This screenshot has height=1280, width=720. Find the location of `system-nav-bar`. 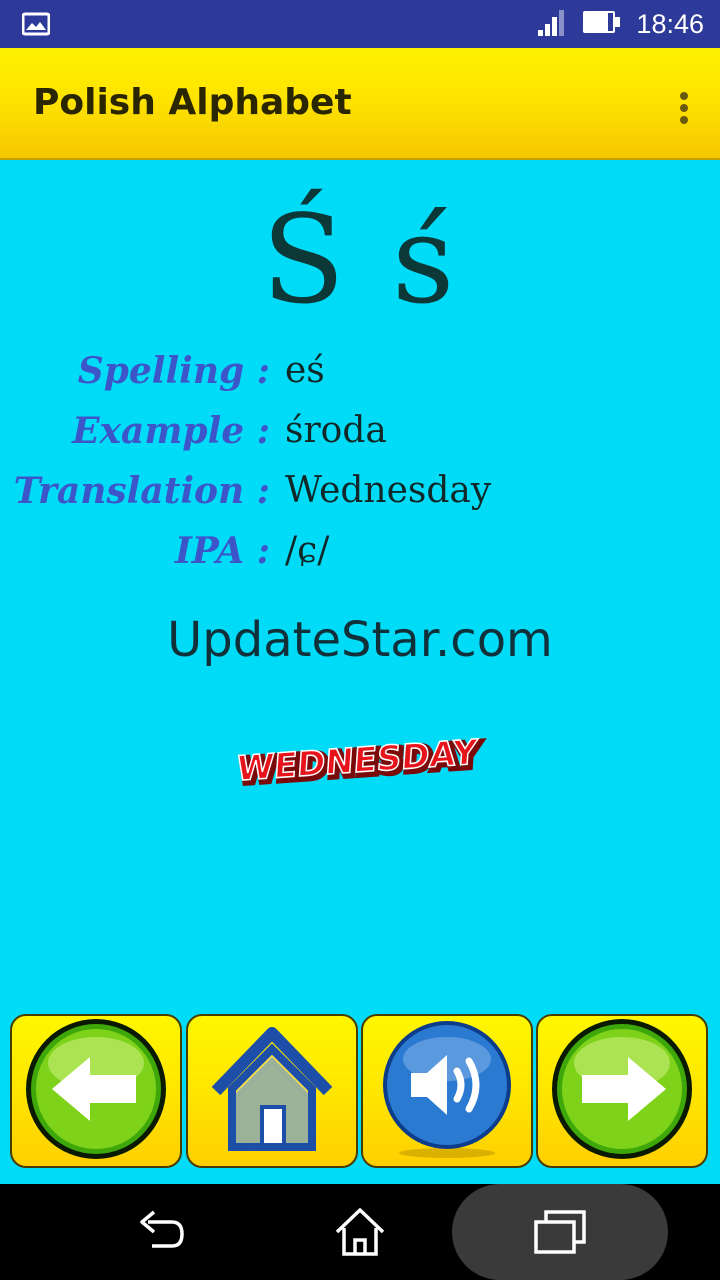

system-nav-bar is located at coordinates (360, 1232).